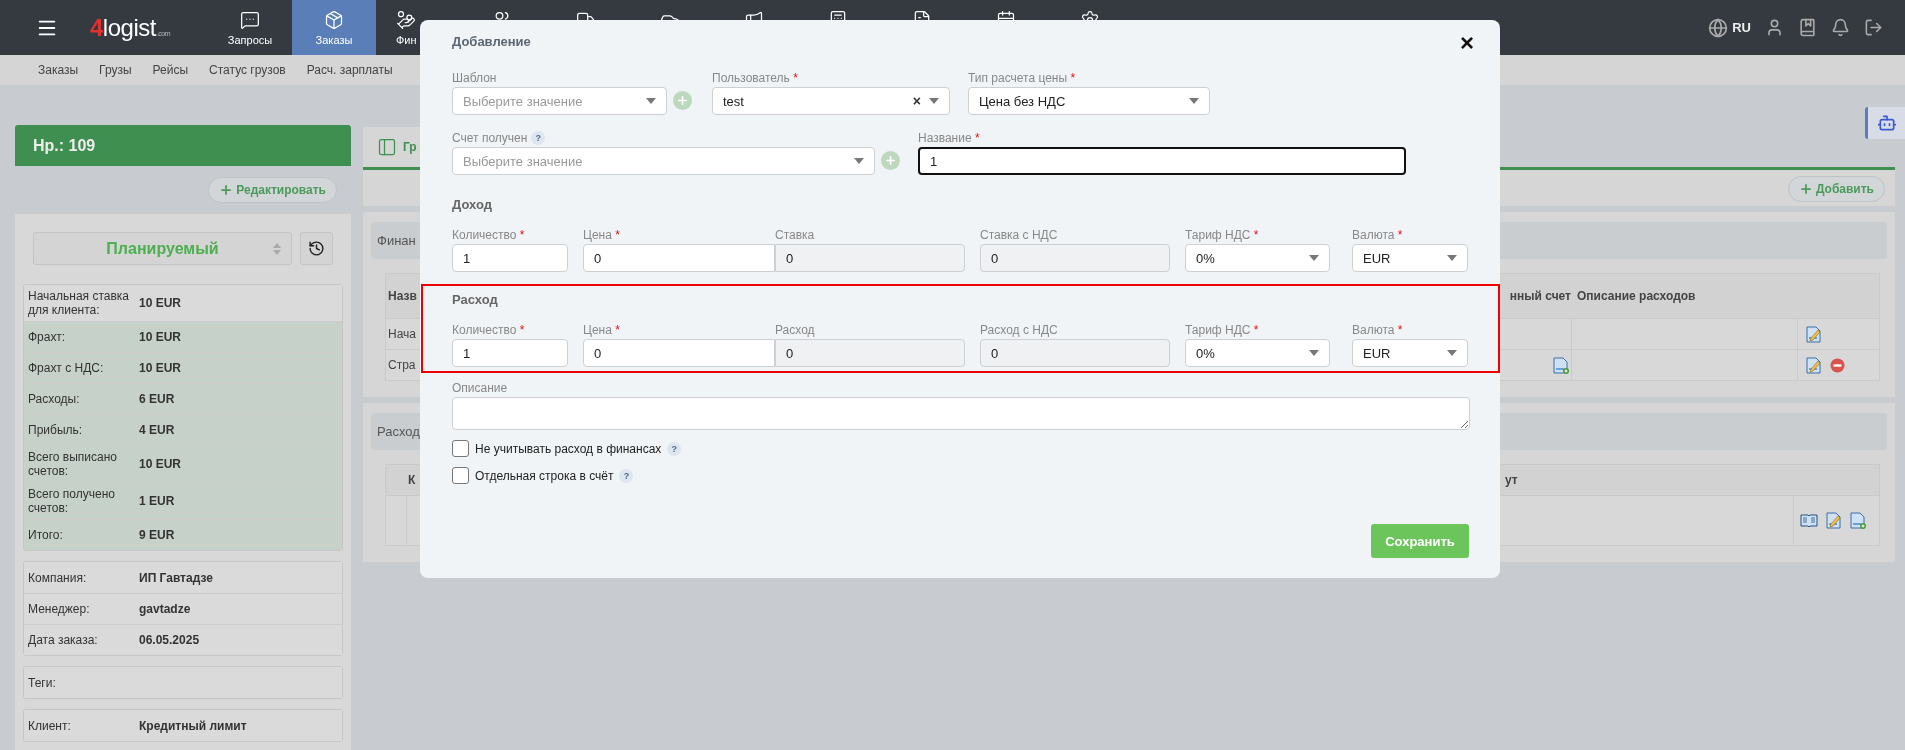  I want to click on row-label: Менеджер:, so click(59, 609).